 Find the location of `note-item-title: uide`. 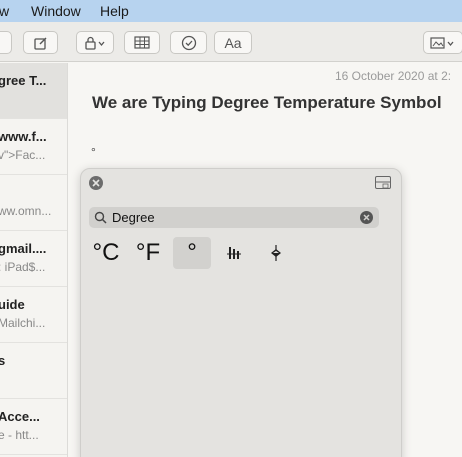

note-item-title: uide is located at coordinates (12, 304).